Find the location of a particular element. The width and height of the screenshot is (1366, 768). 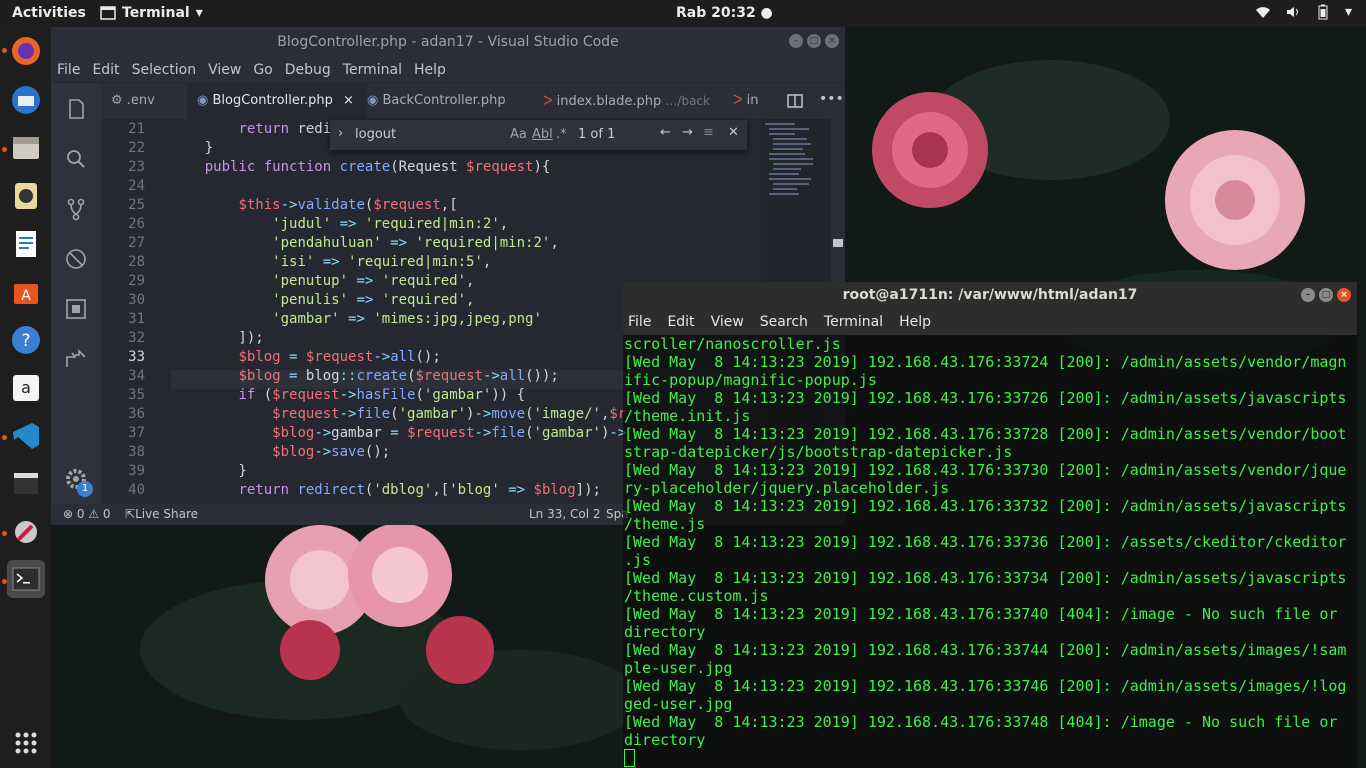

thunderbird-icon is located at coordinates (26, 100).